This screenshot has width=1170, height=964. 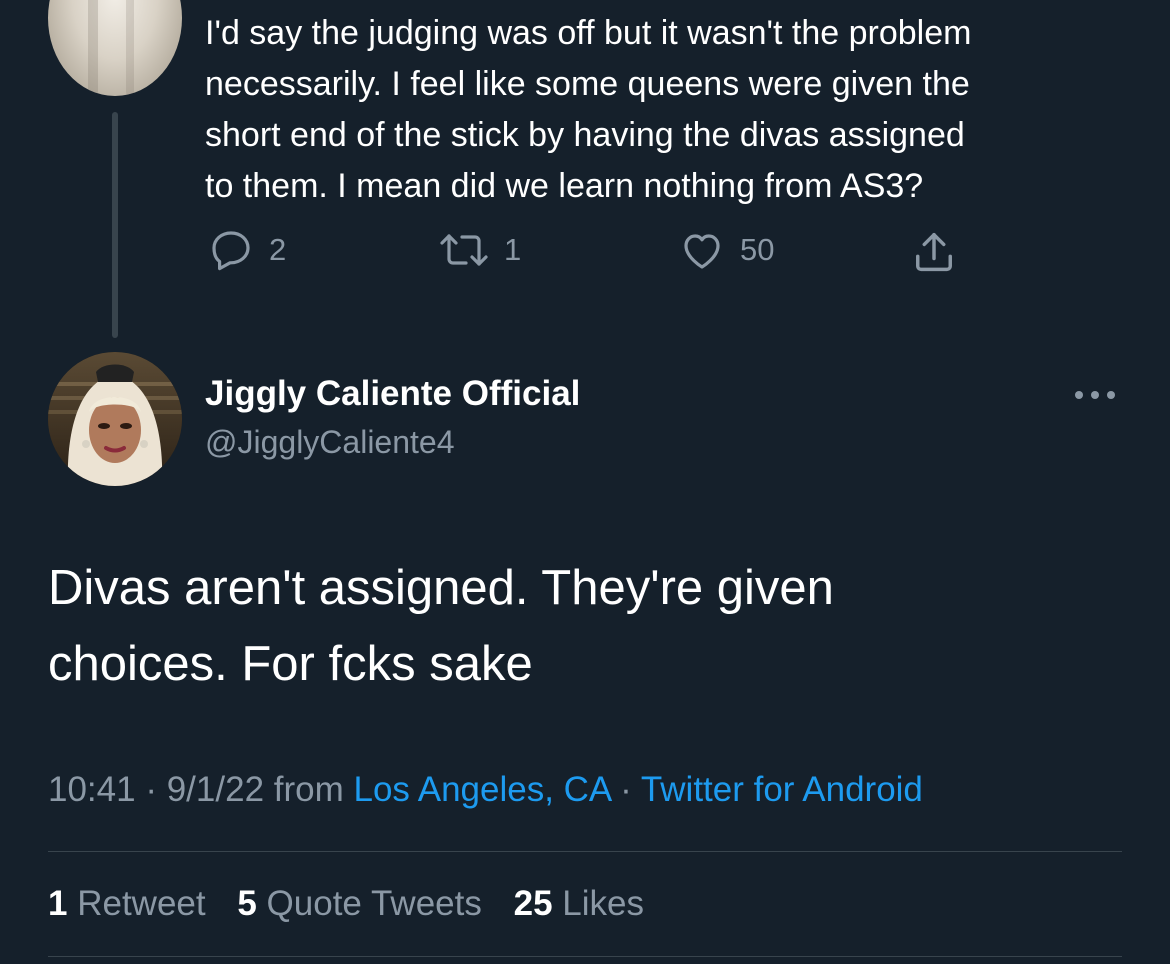 I want to click on retweet-count: 1, so click(x=513, y=249).